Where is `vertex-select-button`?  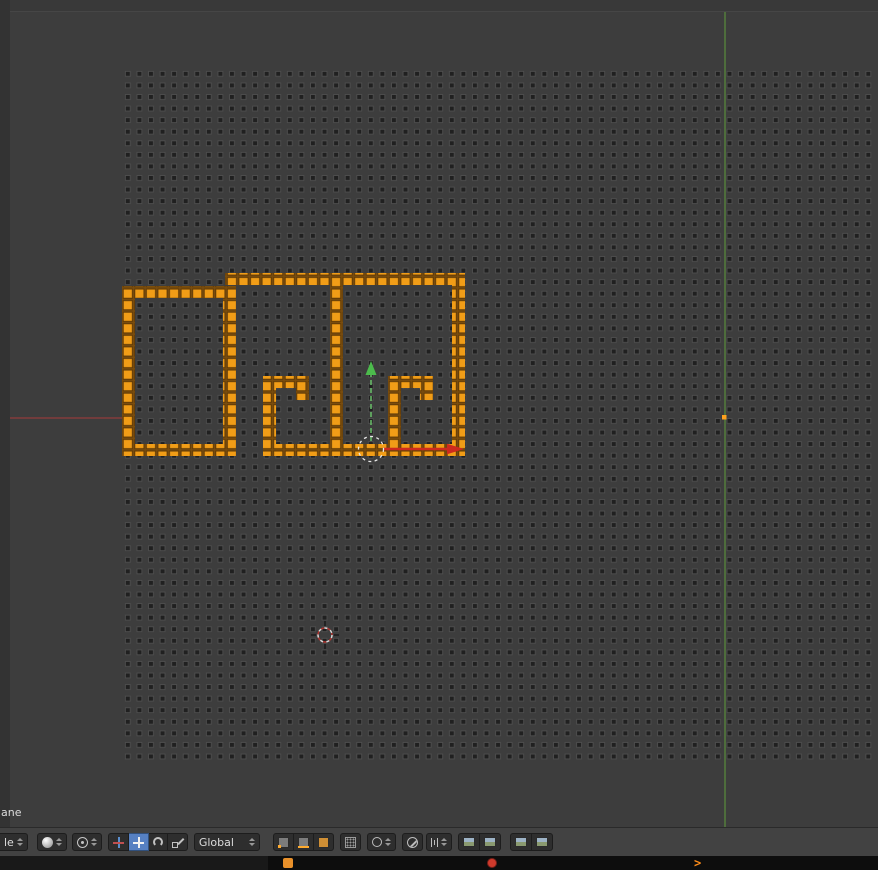
vertex-select-button is located at coordinates (283, 842).